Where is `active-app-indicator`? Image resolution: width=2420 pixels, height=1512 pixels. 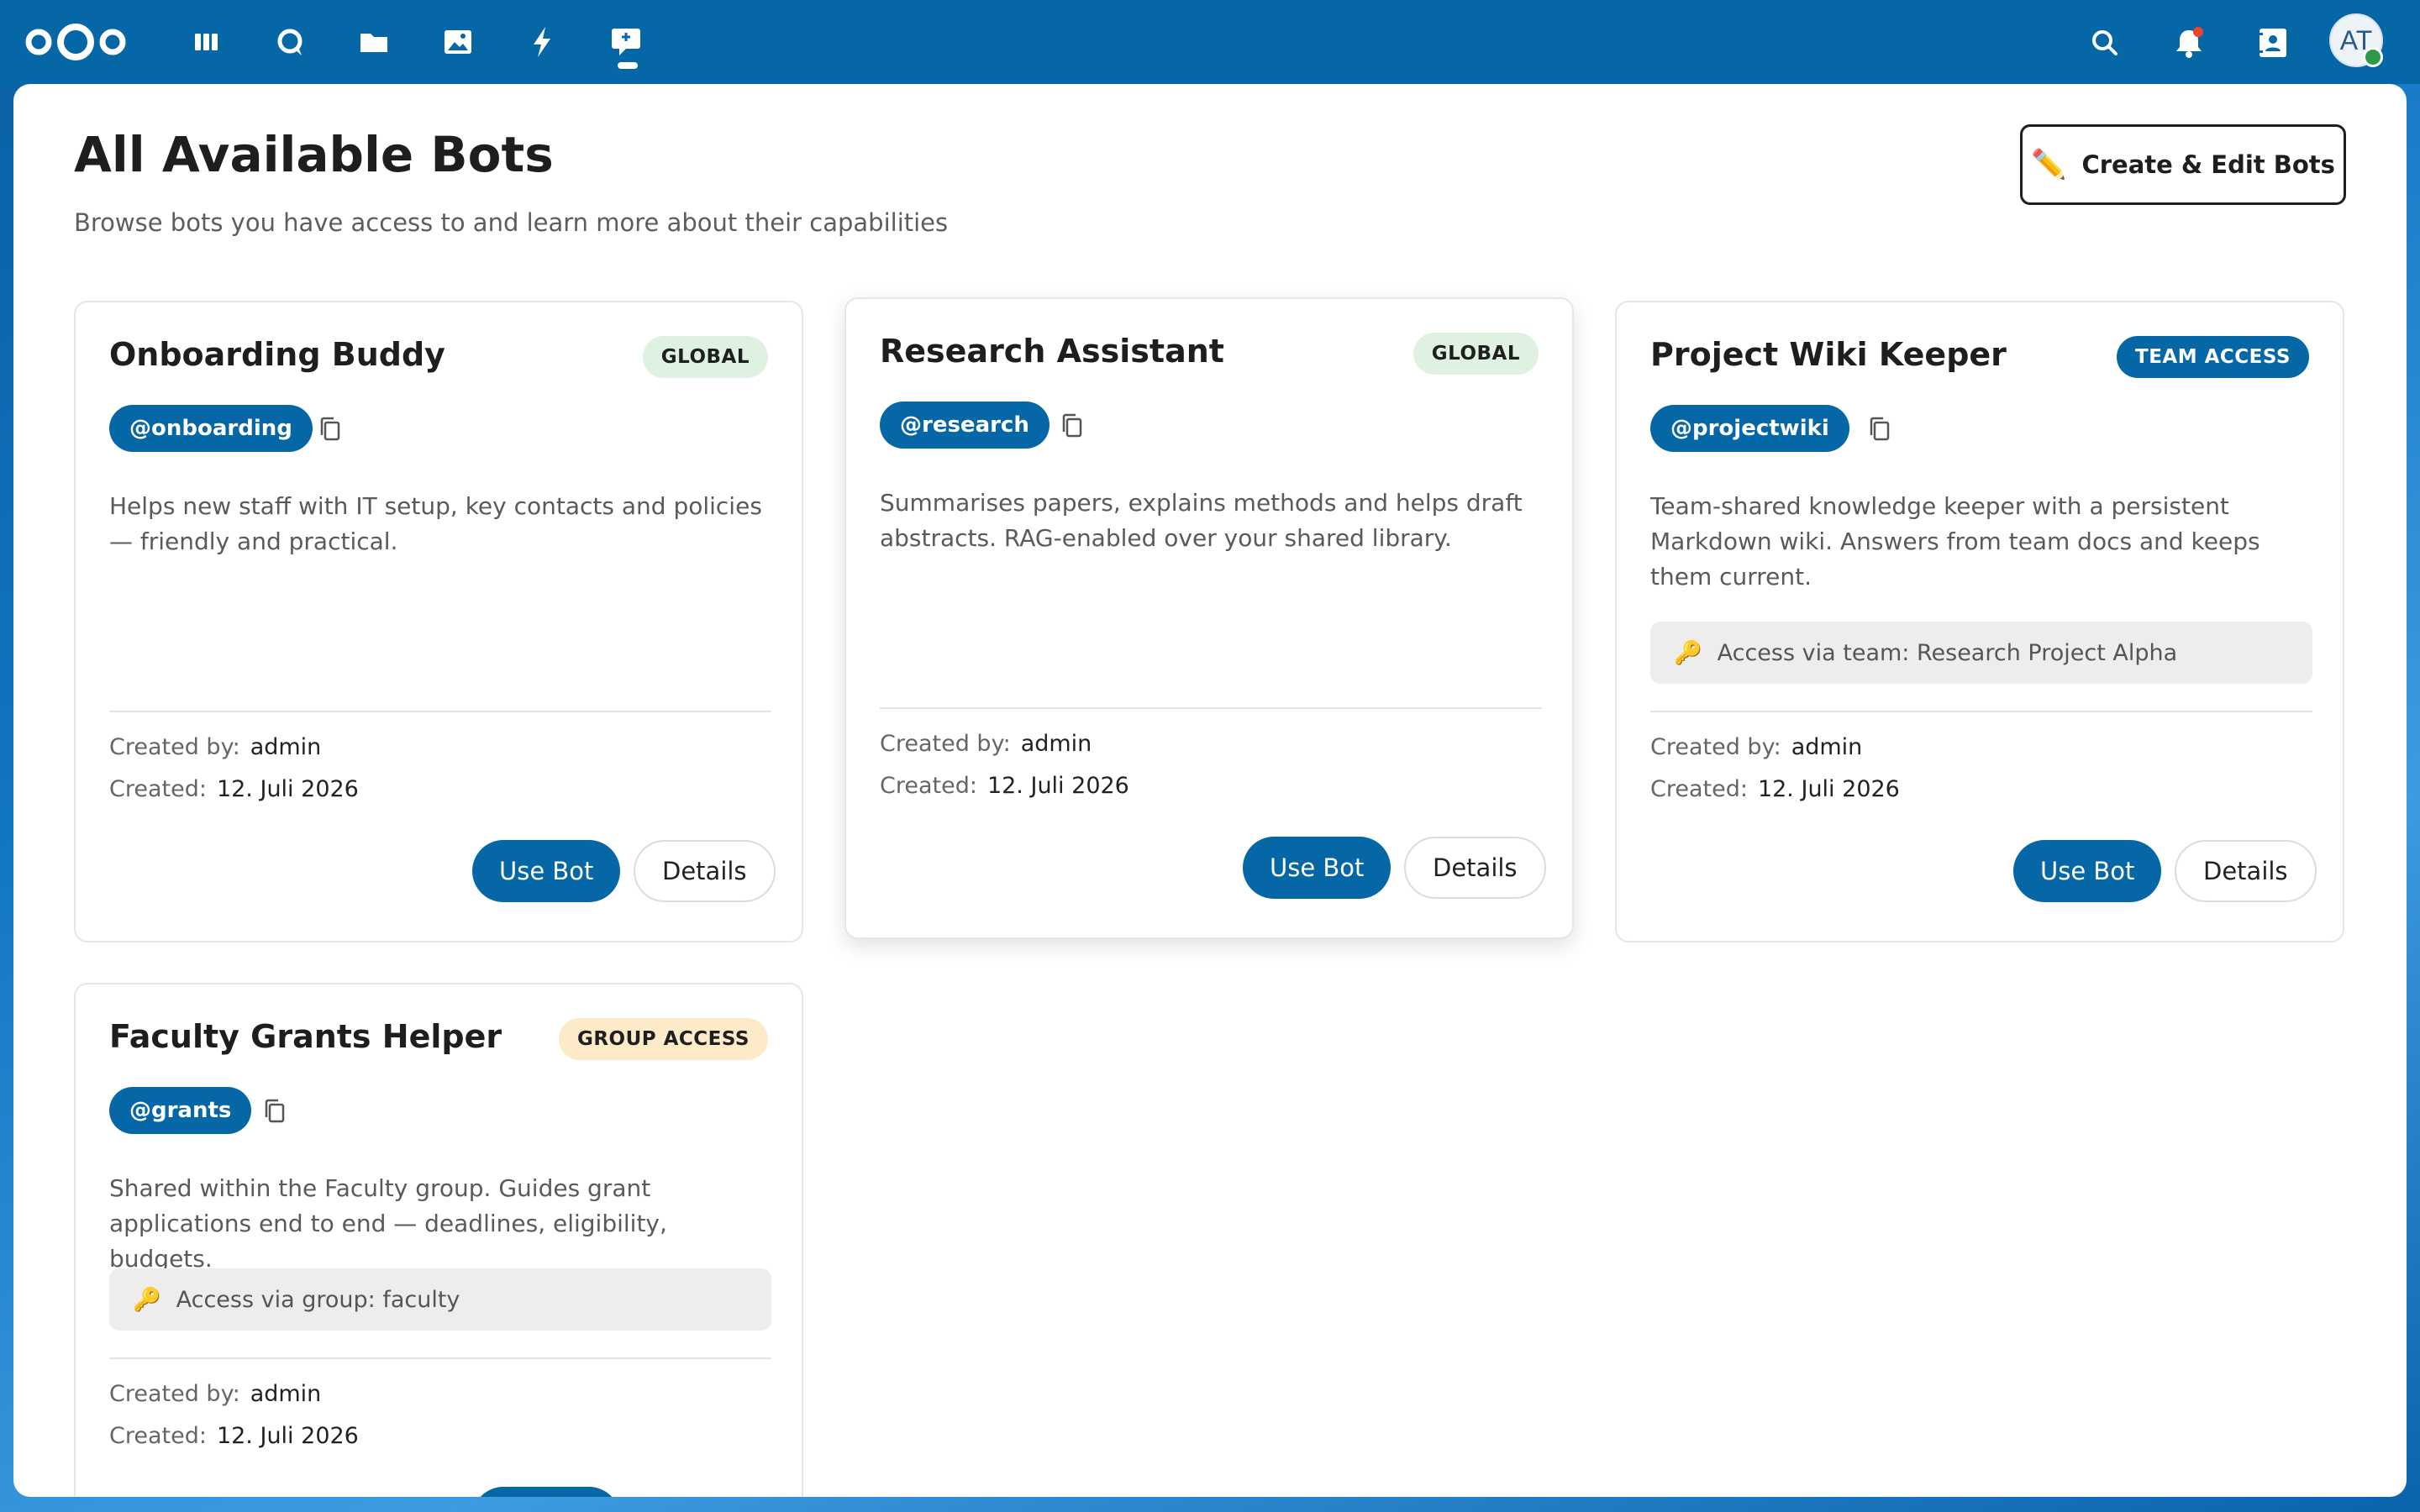
active-app-indicator is located at coordinates (628, 65).